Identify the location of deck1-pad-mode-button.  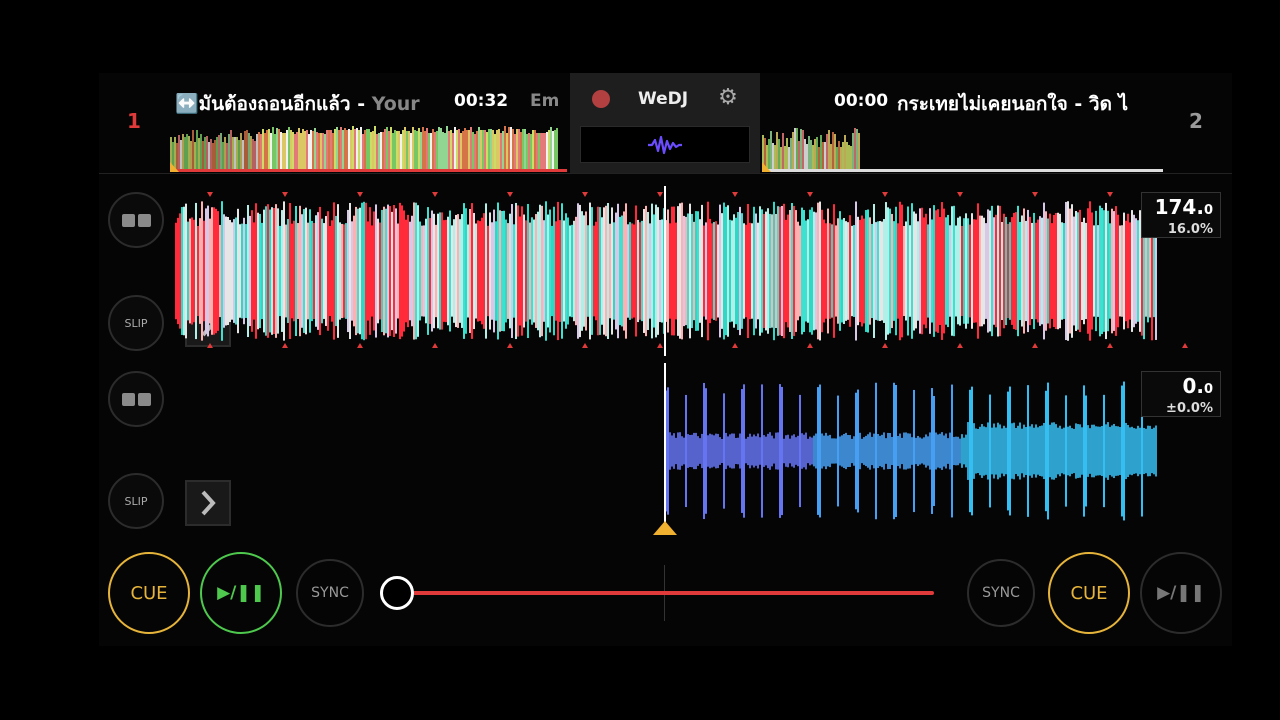
(136, 220).